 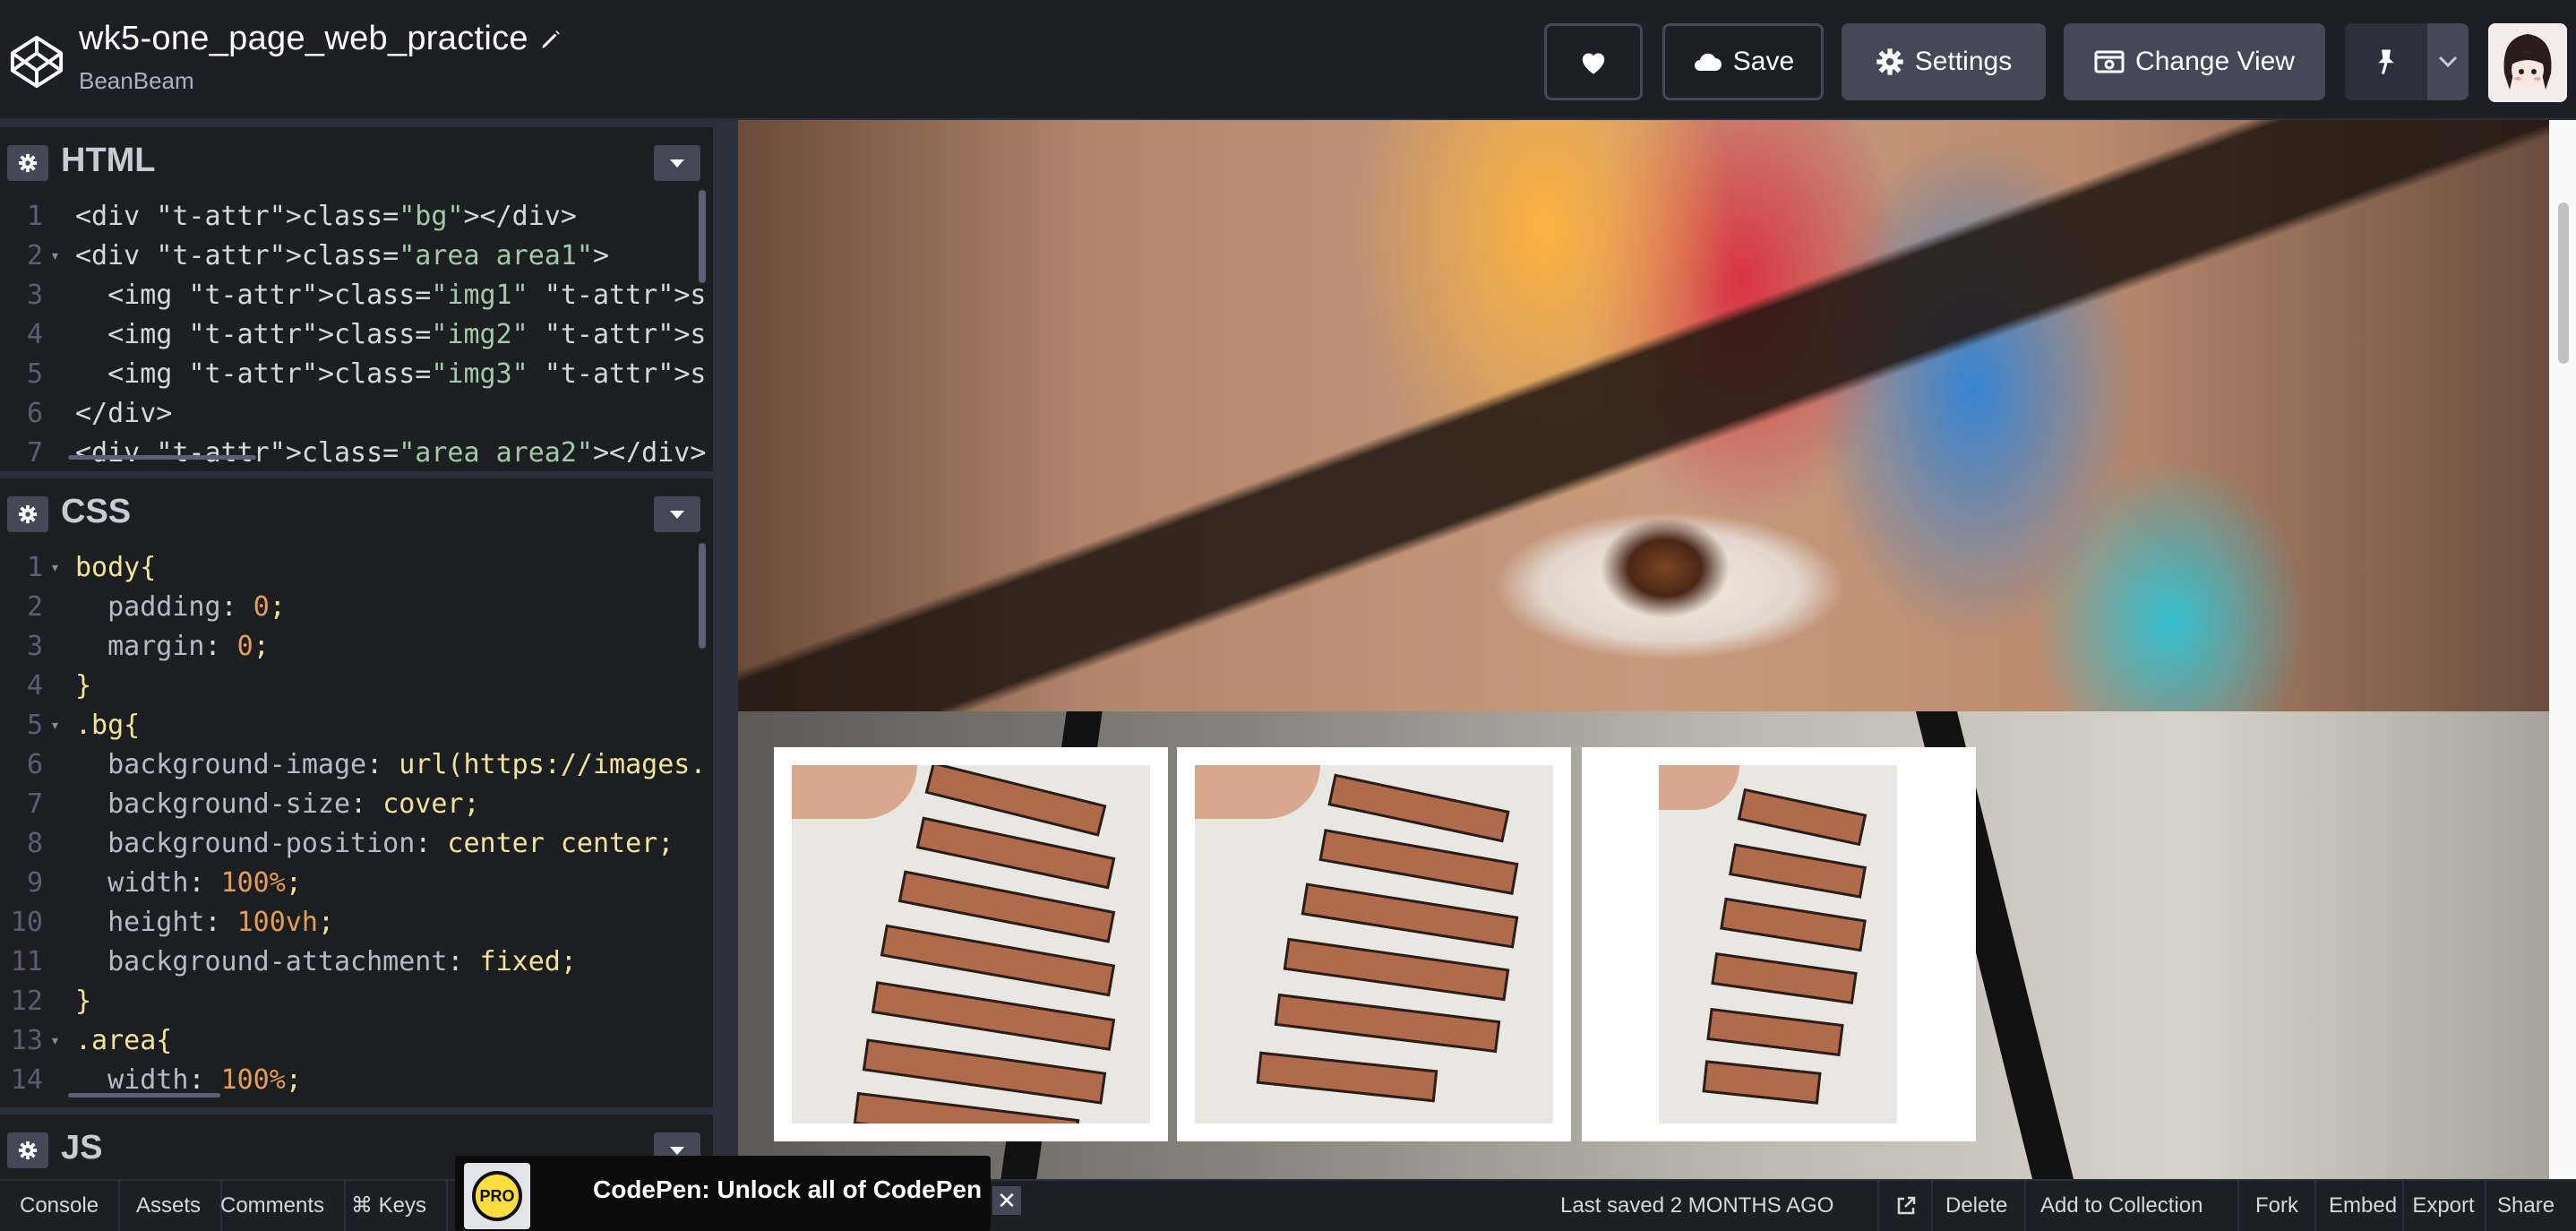 I want to click on avatar-illustration-icon, so click(x=2527, y=62).